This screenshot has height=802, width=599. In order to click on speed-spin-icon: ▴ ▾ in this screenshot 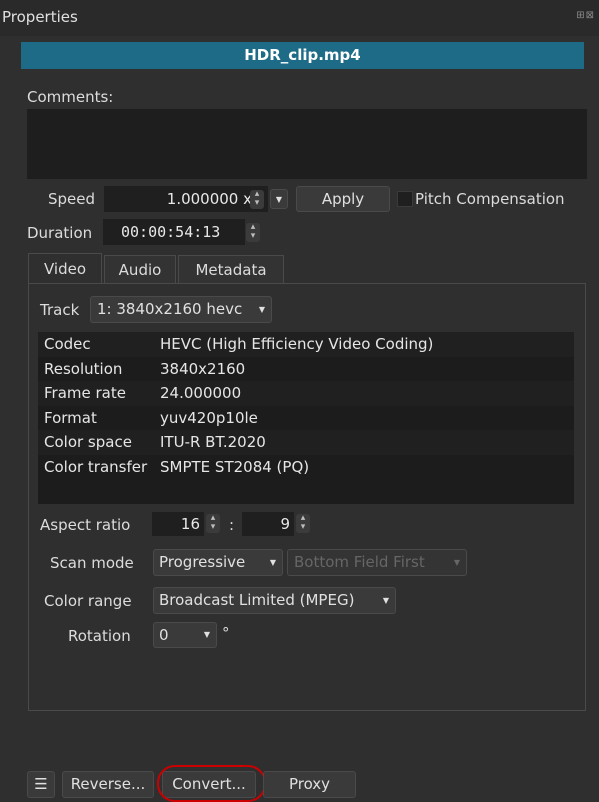, I will do `click(257, 199)`.